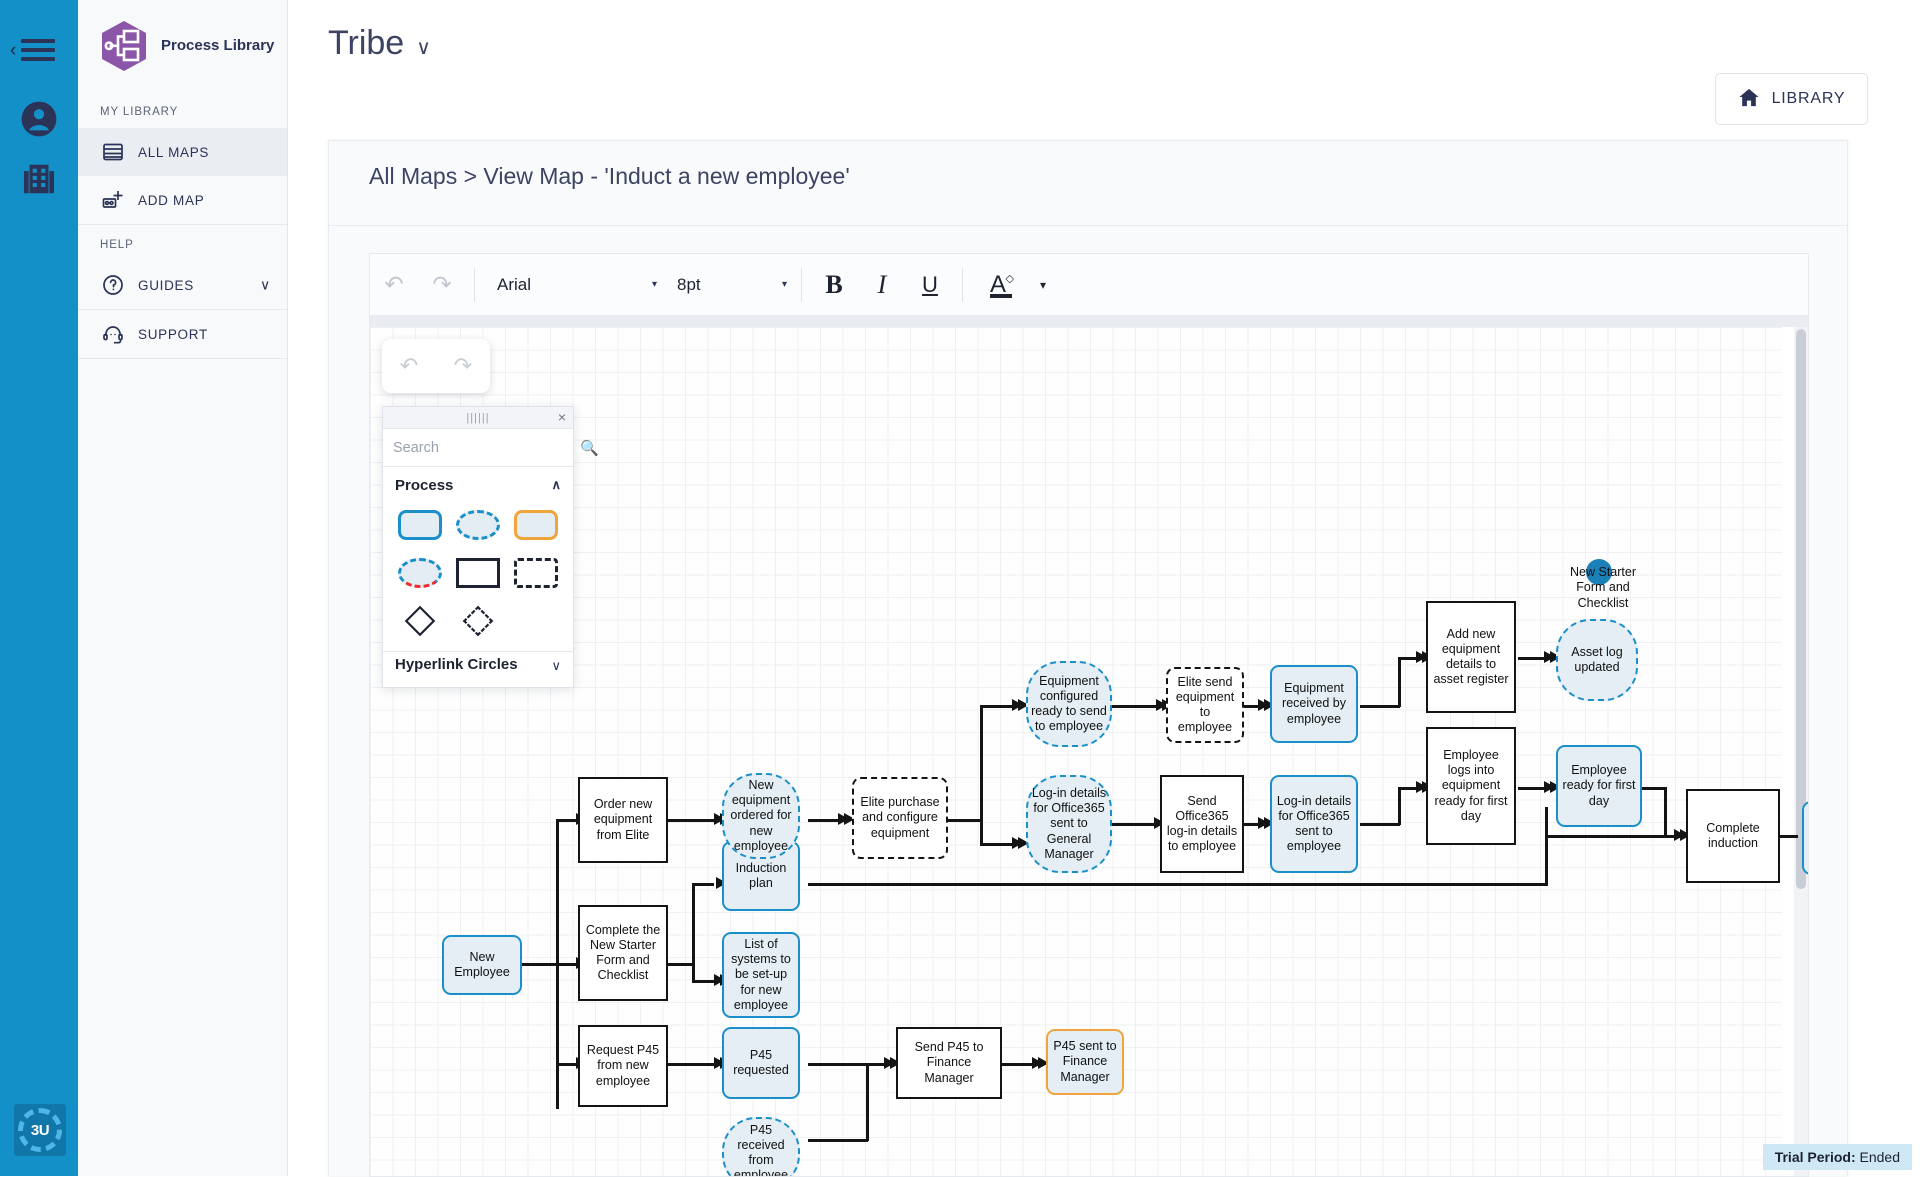 The height and width of the screenshot is (1177, 1920). Describe the element at coordinates (761, 1147) in the screenshot. I see `map-node-p45-received-from-employee: P45 received from employee` at that location.